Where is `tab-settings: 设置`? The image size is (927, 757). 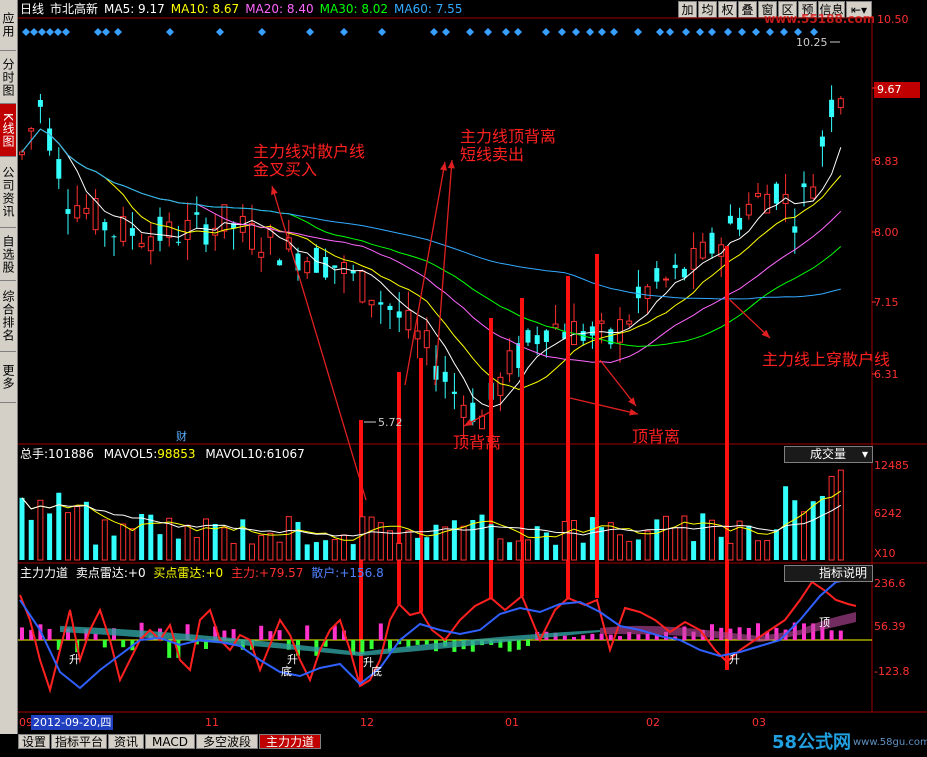 tab-settings: 设置 is located at coordinates (34, 741).